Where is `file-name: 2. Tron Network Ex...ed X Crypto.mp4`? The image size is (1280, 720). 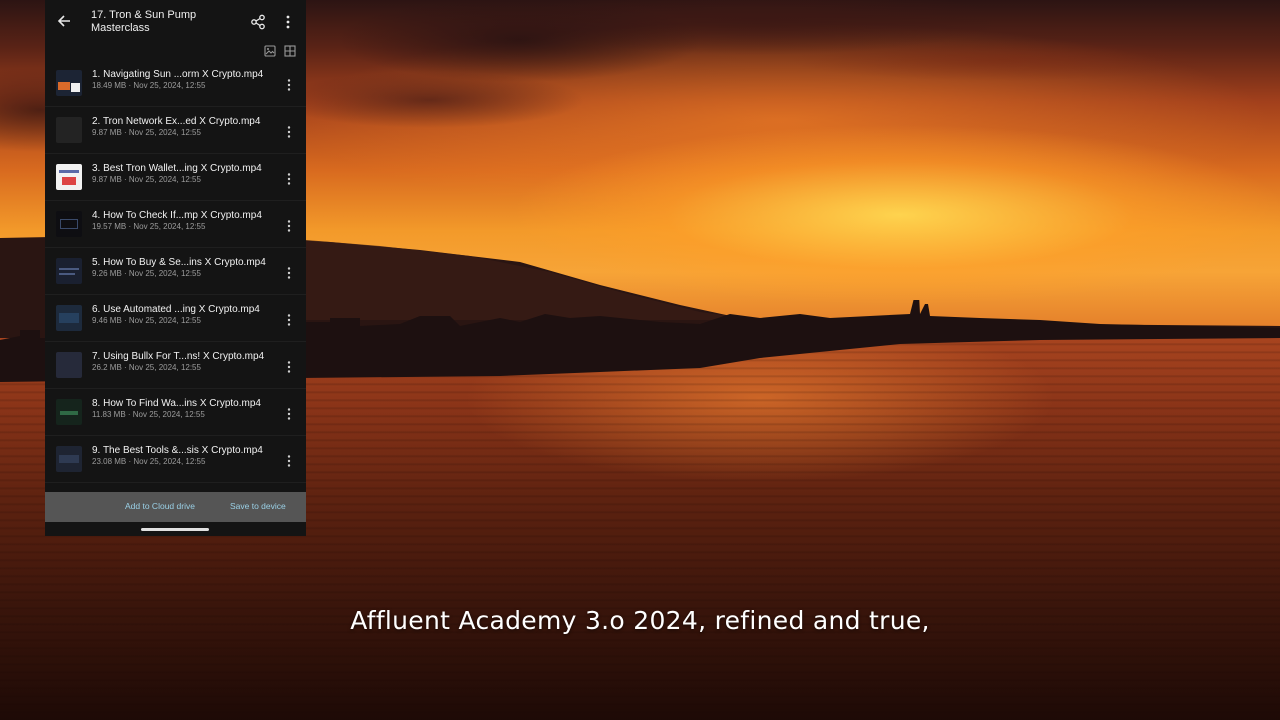
file-name: 2. Tron Network Ex...ed X Crypto.mp4 is located at coordinates (176, 121).